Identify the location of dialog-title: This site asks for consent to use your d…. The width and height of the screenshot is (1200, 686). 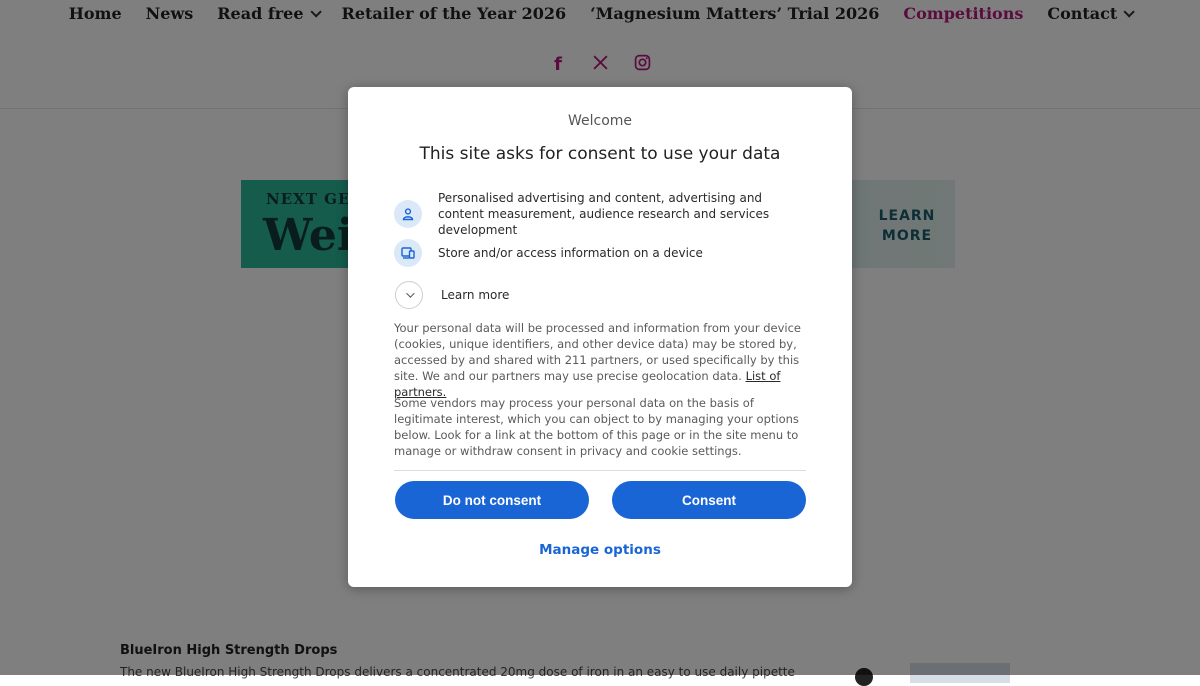
(600, 154).